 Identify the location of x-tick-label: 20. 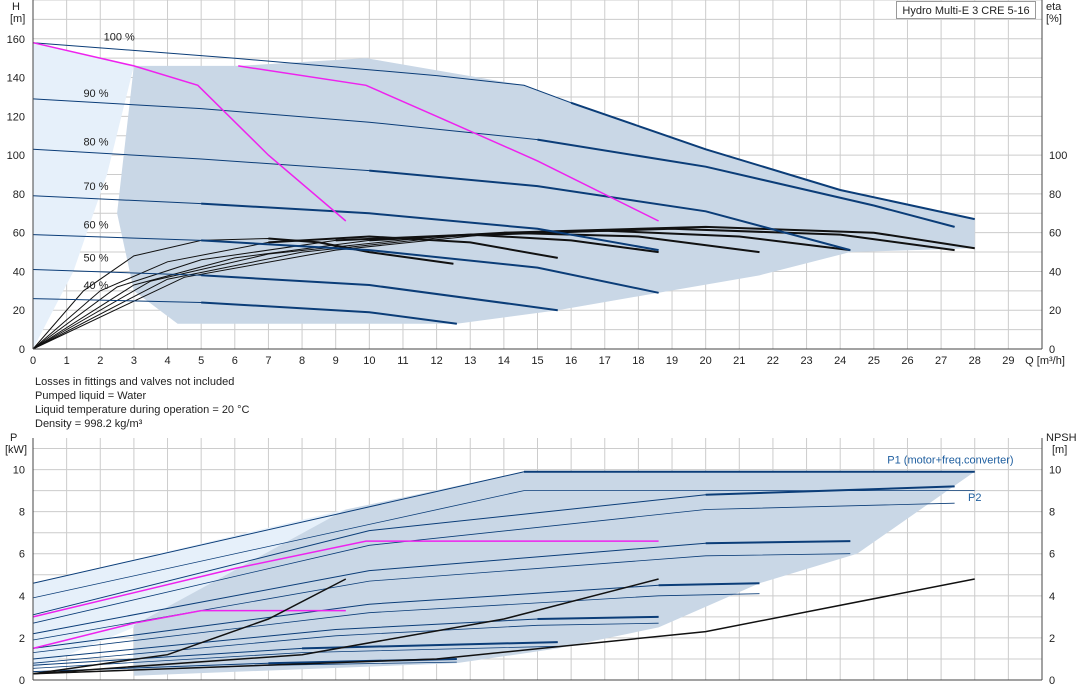
(706, 361).